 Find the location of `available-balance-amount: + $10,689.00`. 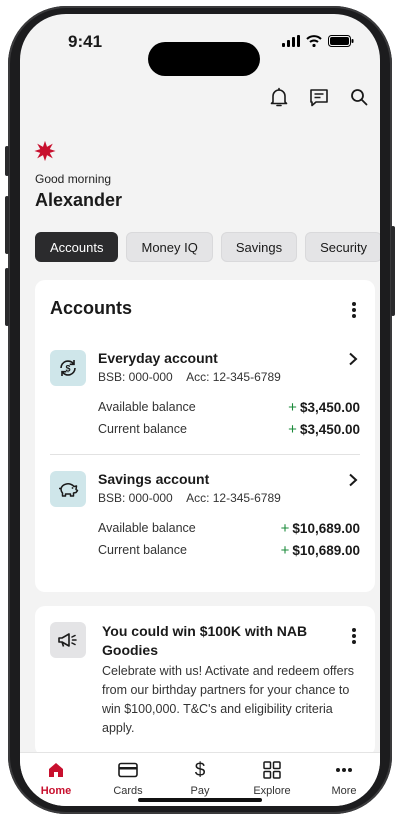

available-balance-amount: + $10,689.00 is located at coordinates (320, 528).